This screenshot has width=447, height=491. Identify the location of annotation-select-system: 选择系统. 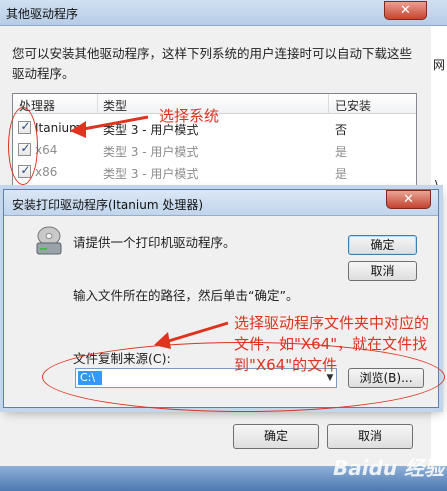
(189, 116).